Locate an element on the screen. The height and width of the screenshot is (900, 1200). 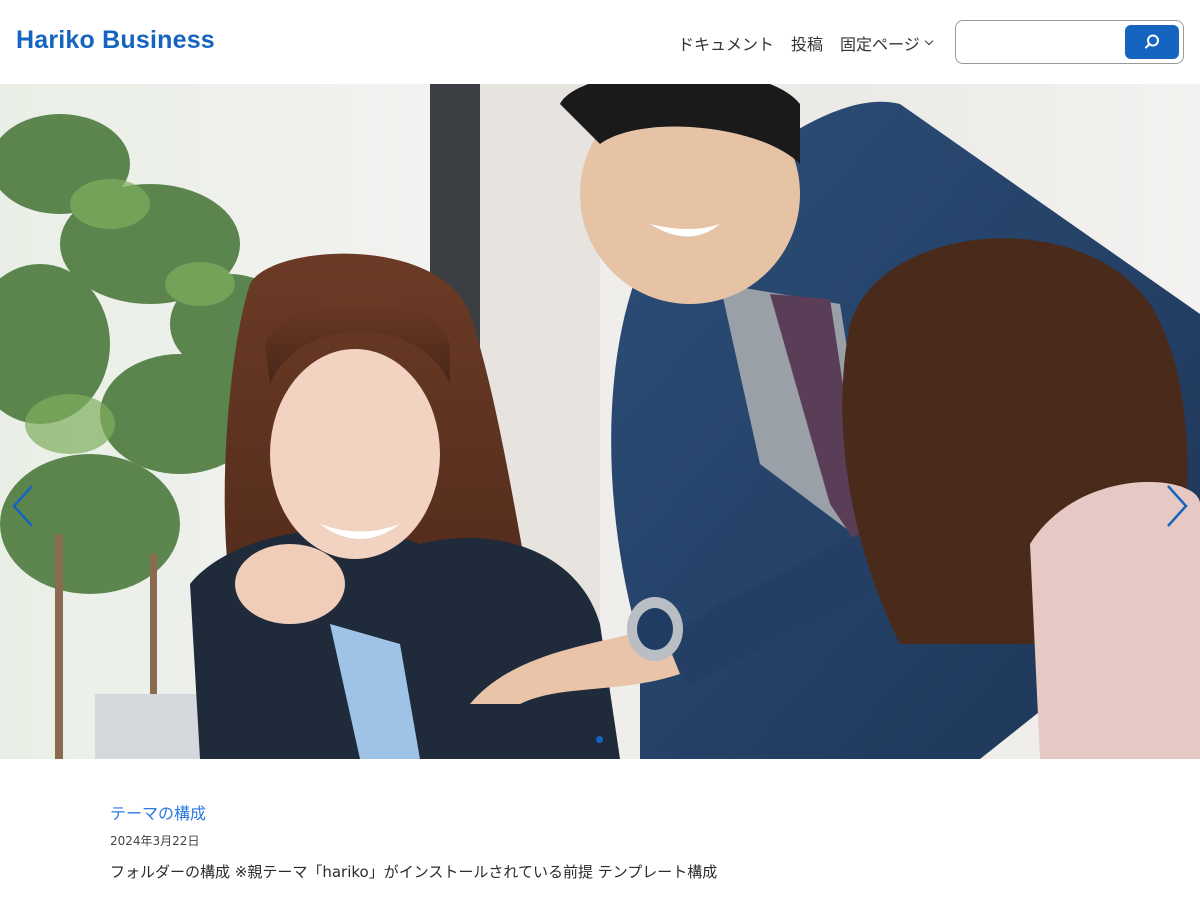
search-form is located at coordinates (1069, 42).